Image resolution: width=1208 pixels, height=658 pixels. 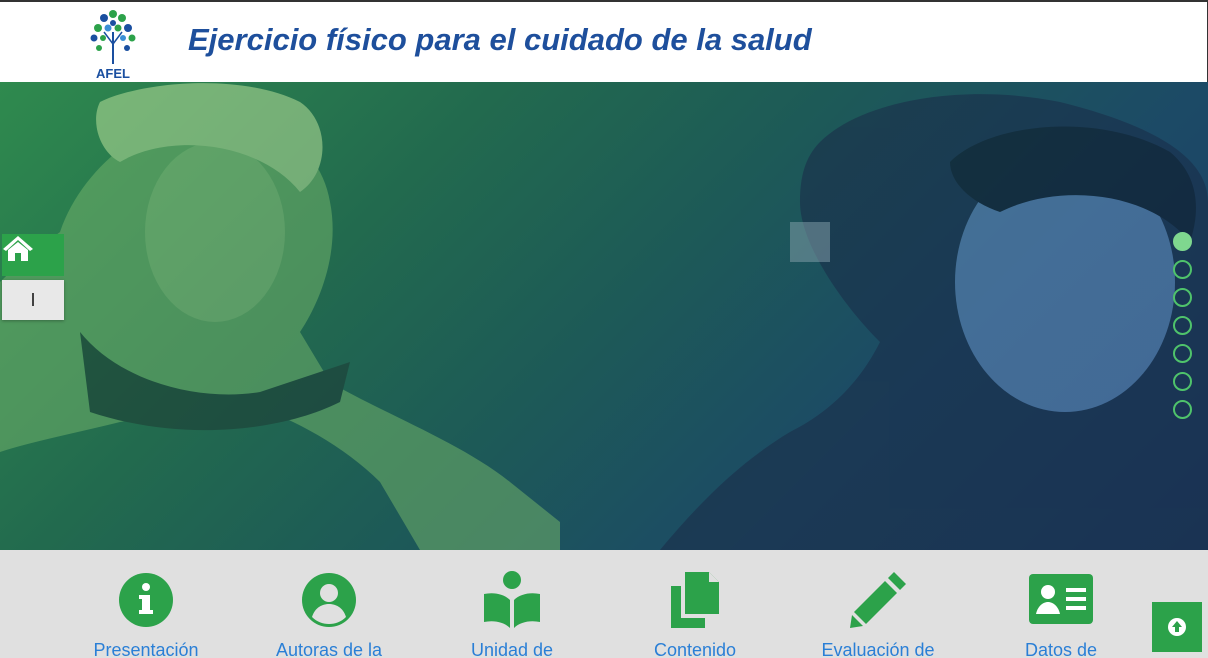 What do you see at coordinates (18, 248) in the screenshot?
I see `home-icon` at bounding box center [18, 248].